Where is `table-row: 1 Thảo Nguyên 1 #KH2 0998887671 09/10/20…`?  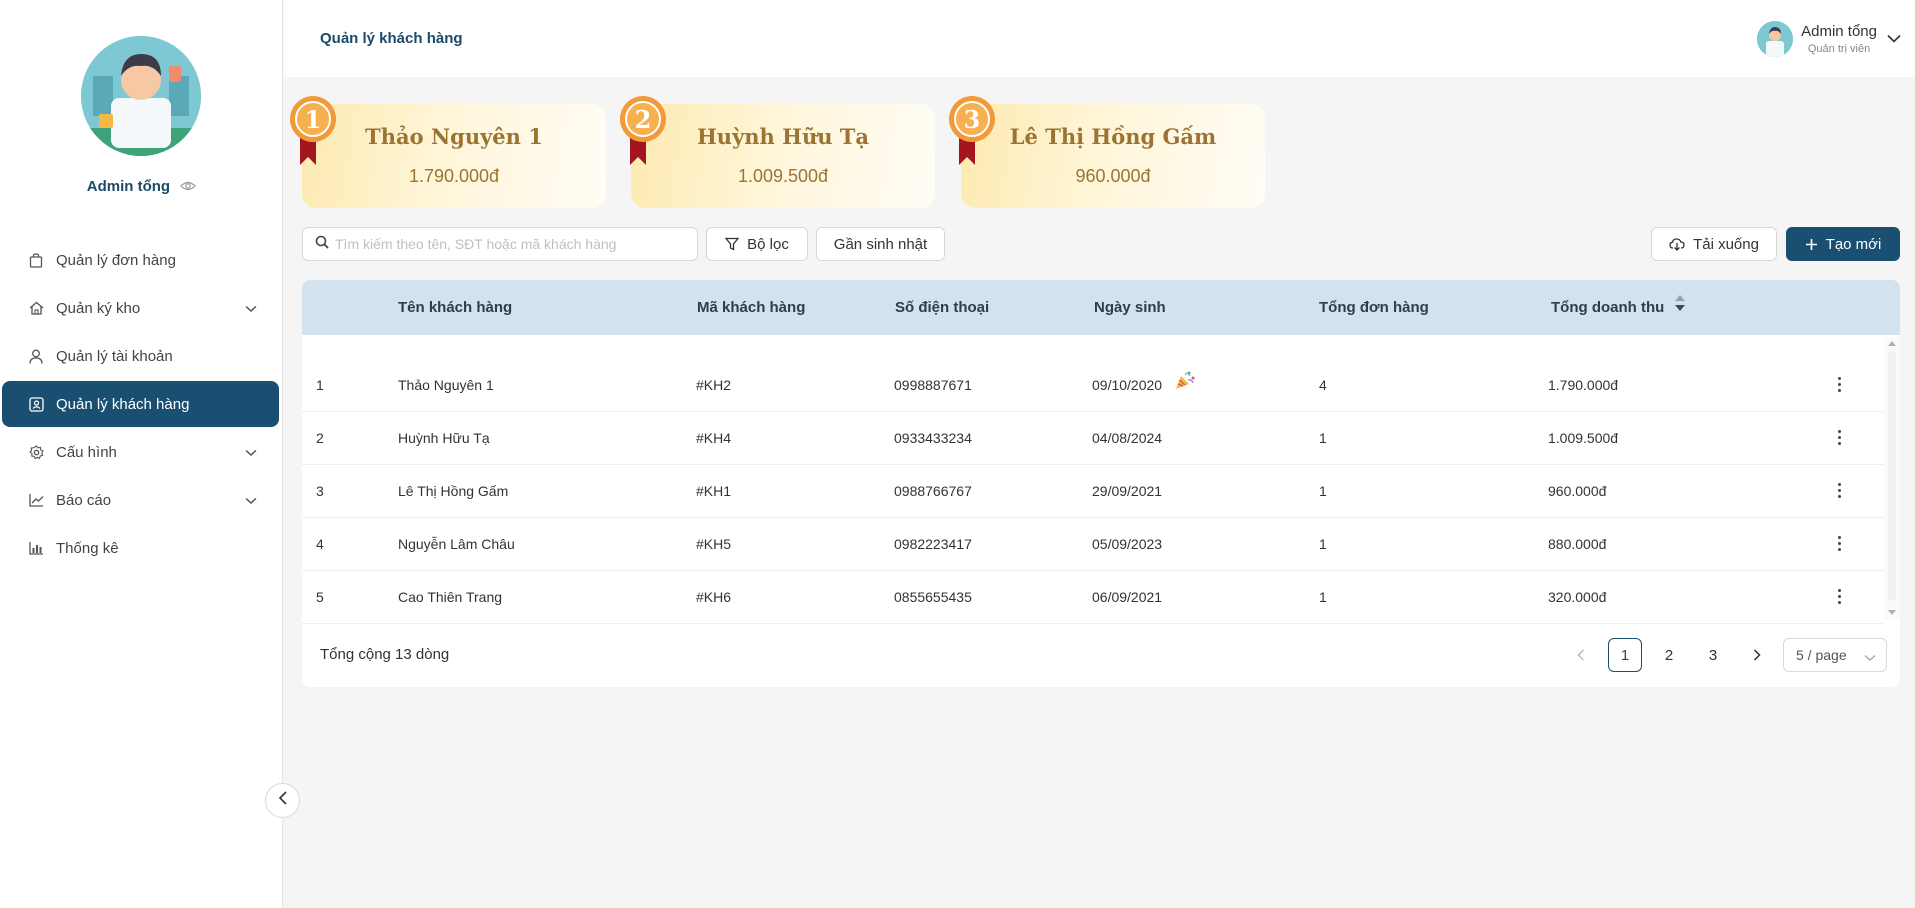 table-row: 1 Thảo Nguyên 1 #KH2 0998887671 09/10/20… is located at coordinates (1093, 385).